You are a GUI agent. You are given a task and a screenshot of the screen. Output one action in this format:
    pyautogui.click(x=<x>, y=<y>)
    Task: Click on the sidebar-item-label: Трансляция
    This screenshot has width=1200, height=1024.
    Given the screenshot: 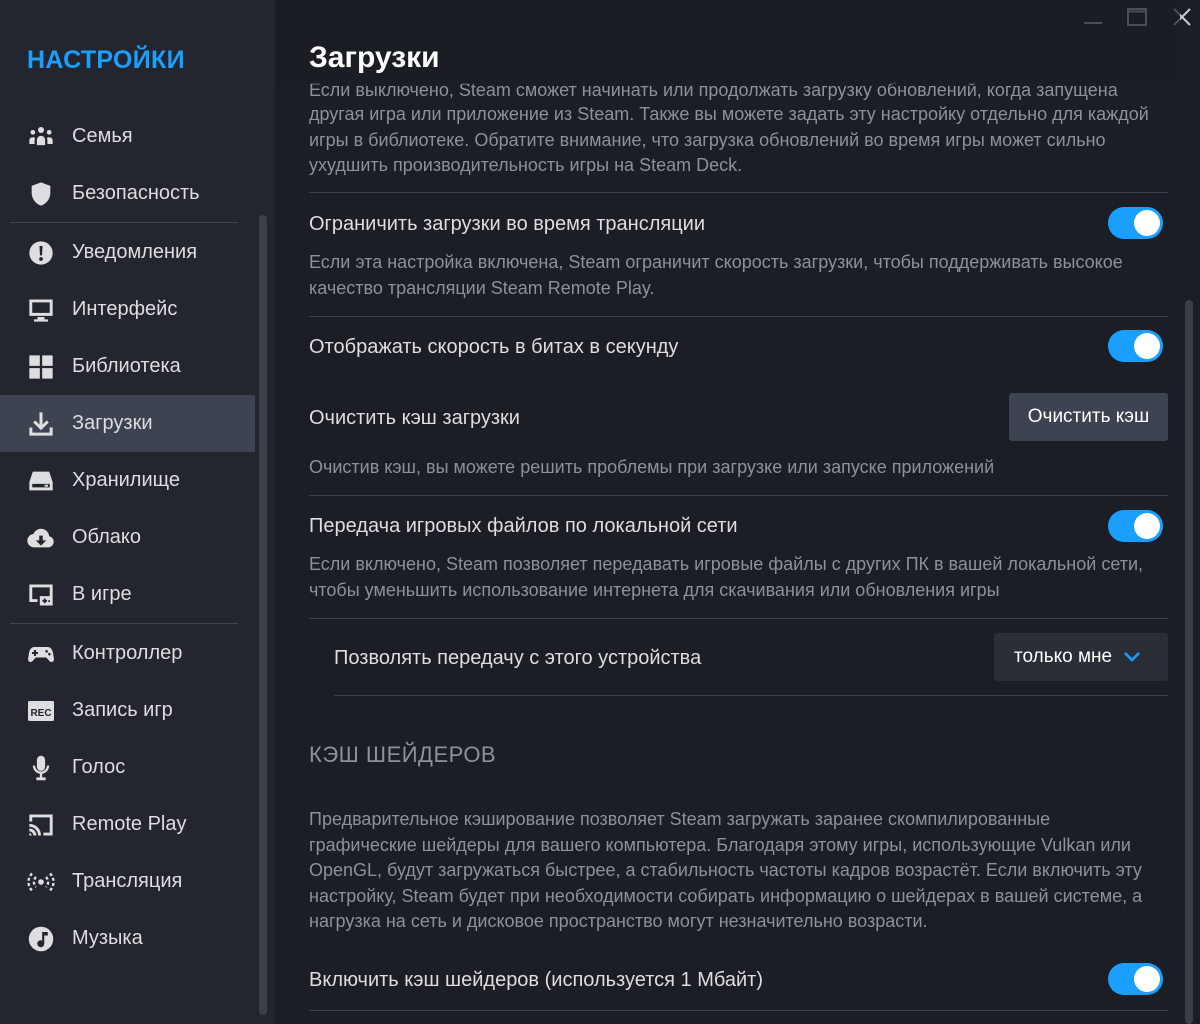 What is the action you would take?
    pyautogui.click(x=127, y=881)
    